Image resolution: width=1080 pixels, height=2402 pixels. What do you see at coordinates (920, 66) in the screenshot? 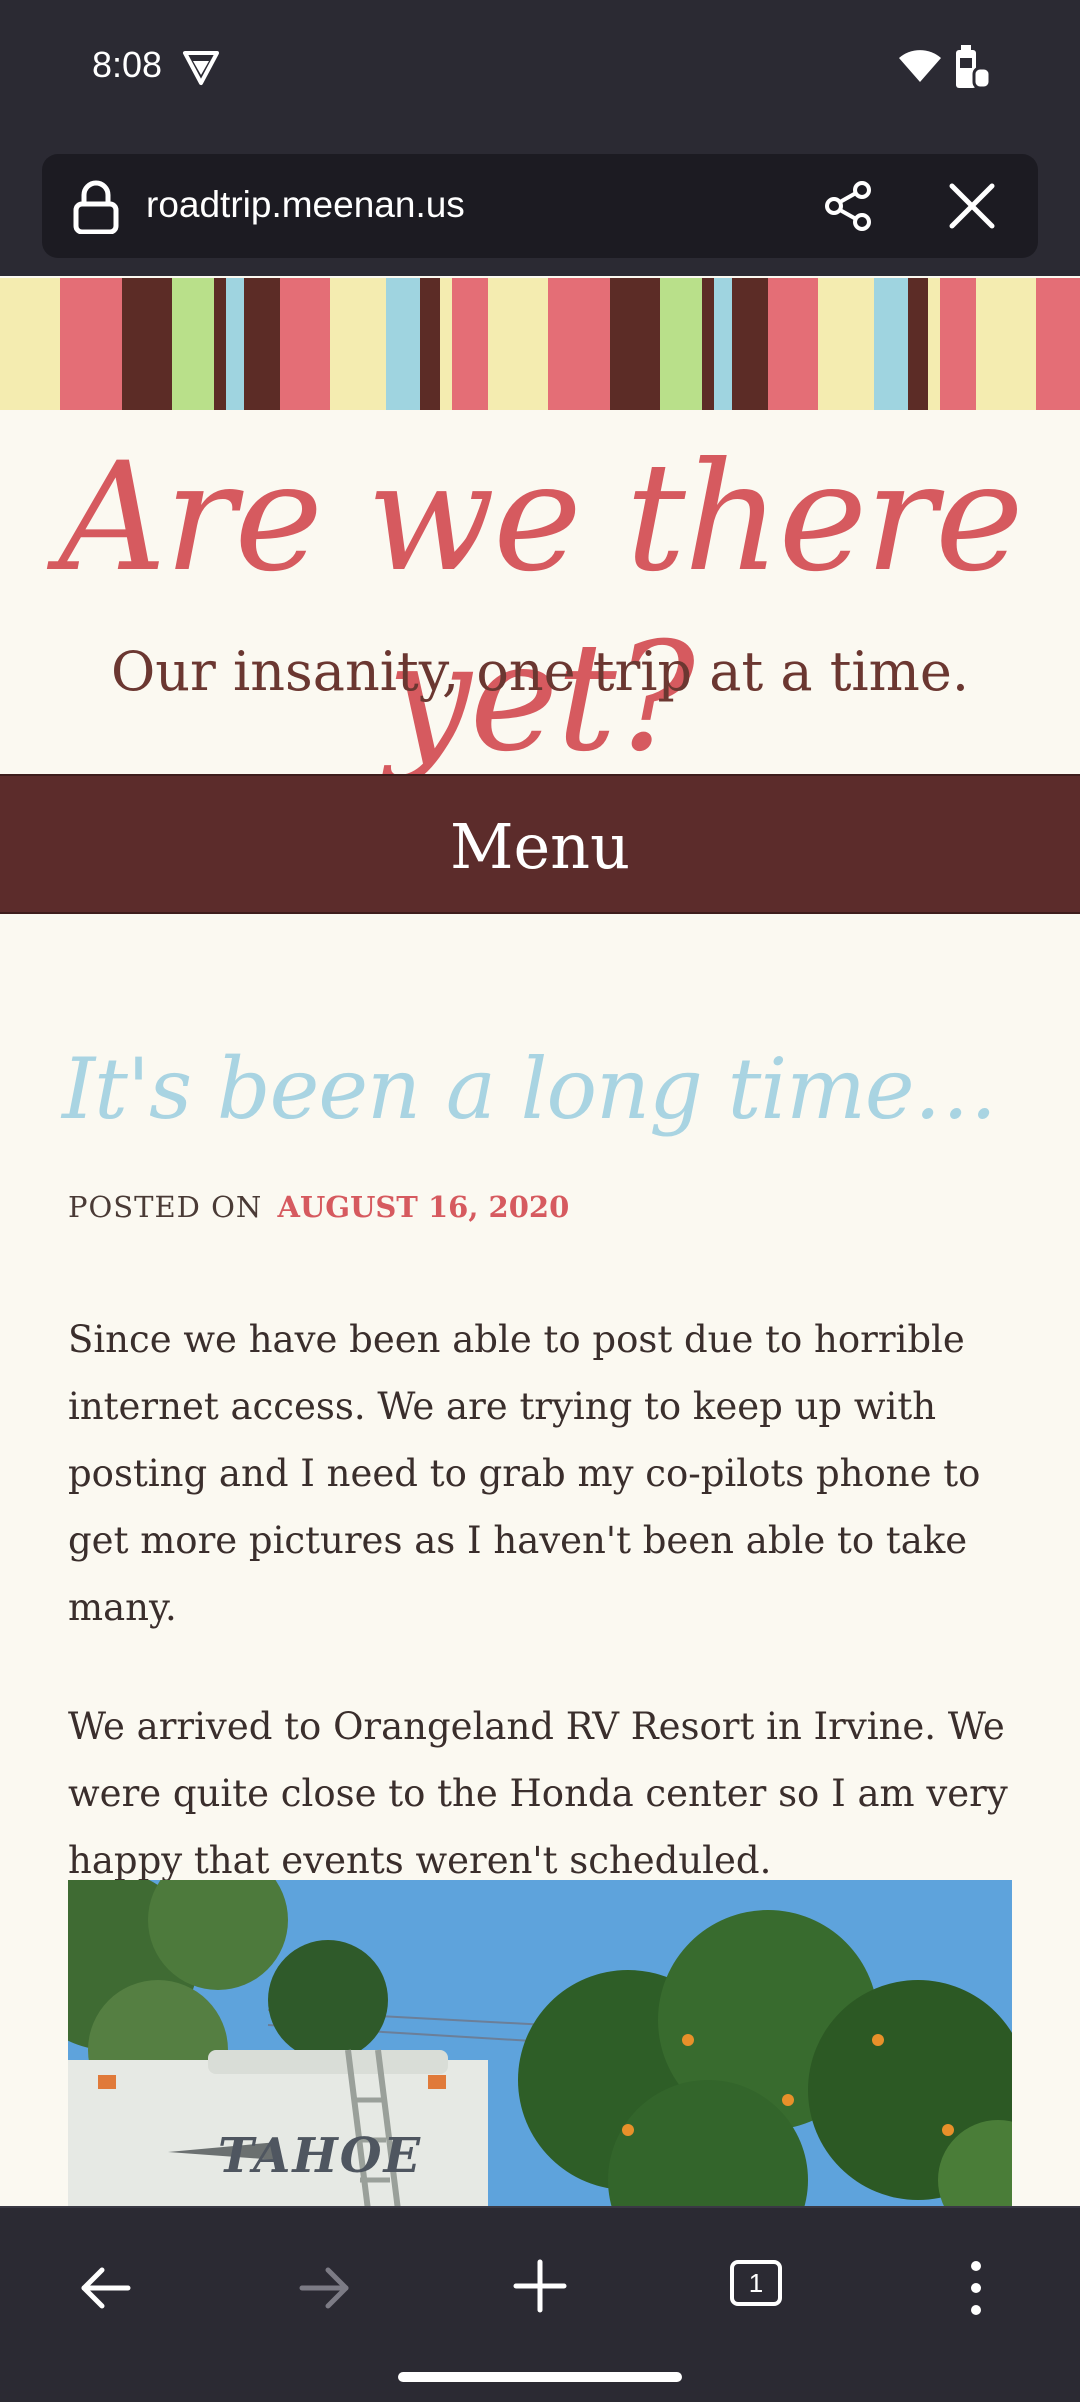
I see `wifi-icon` at bounding box center [920, 66].